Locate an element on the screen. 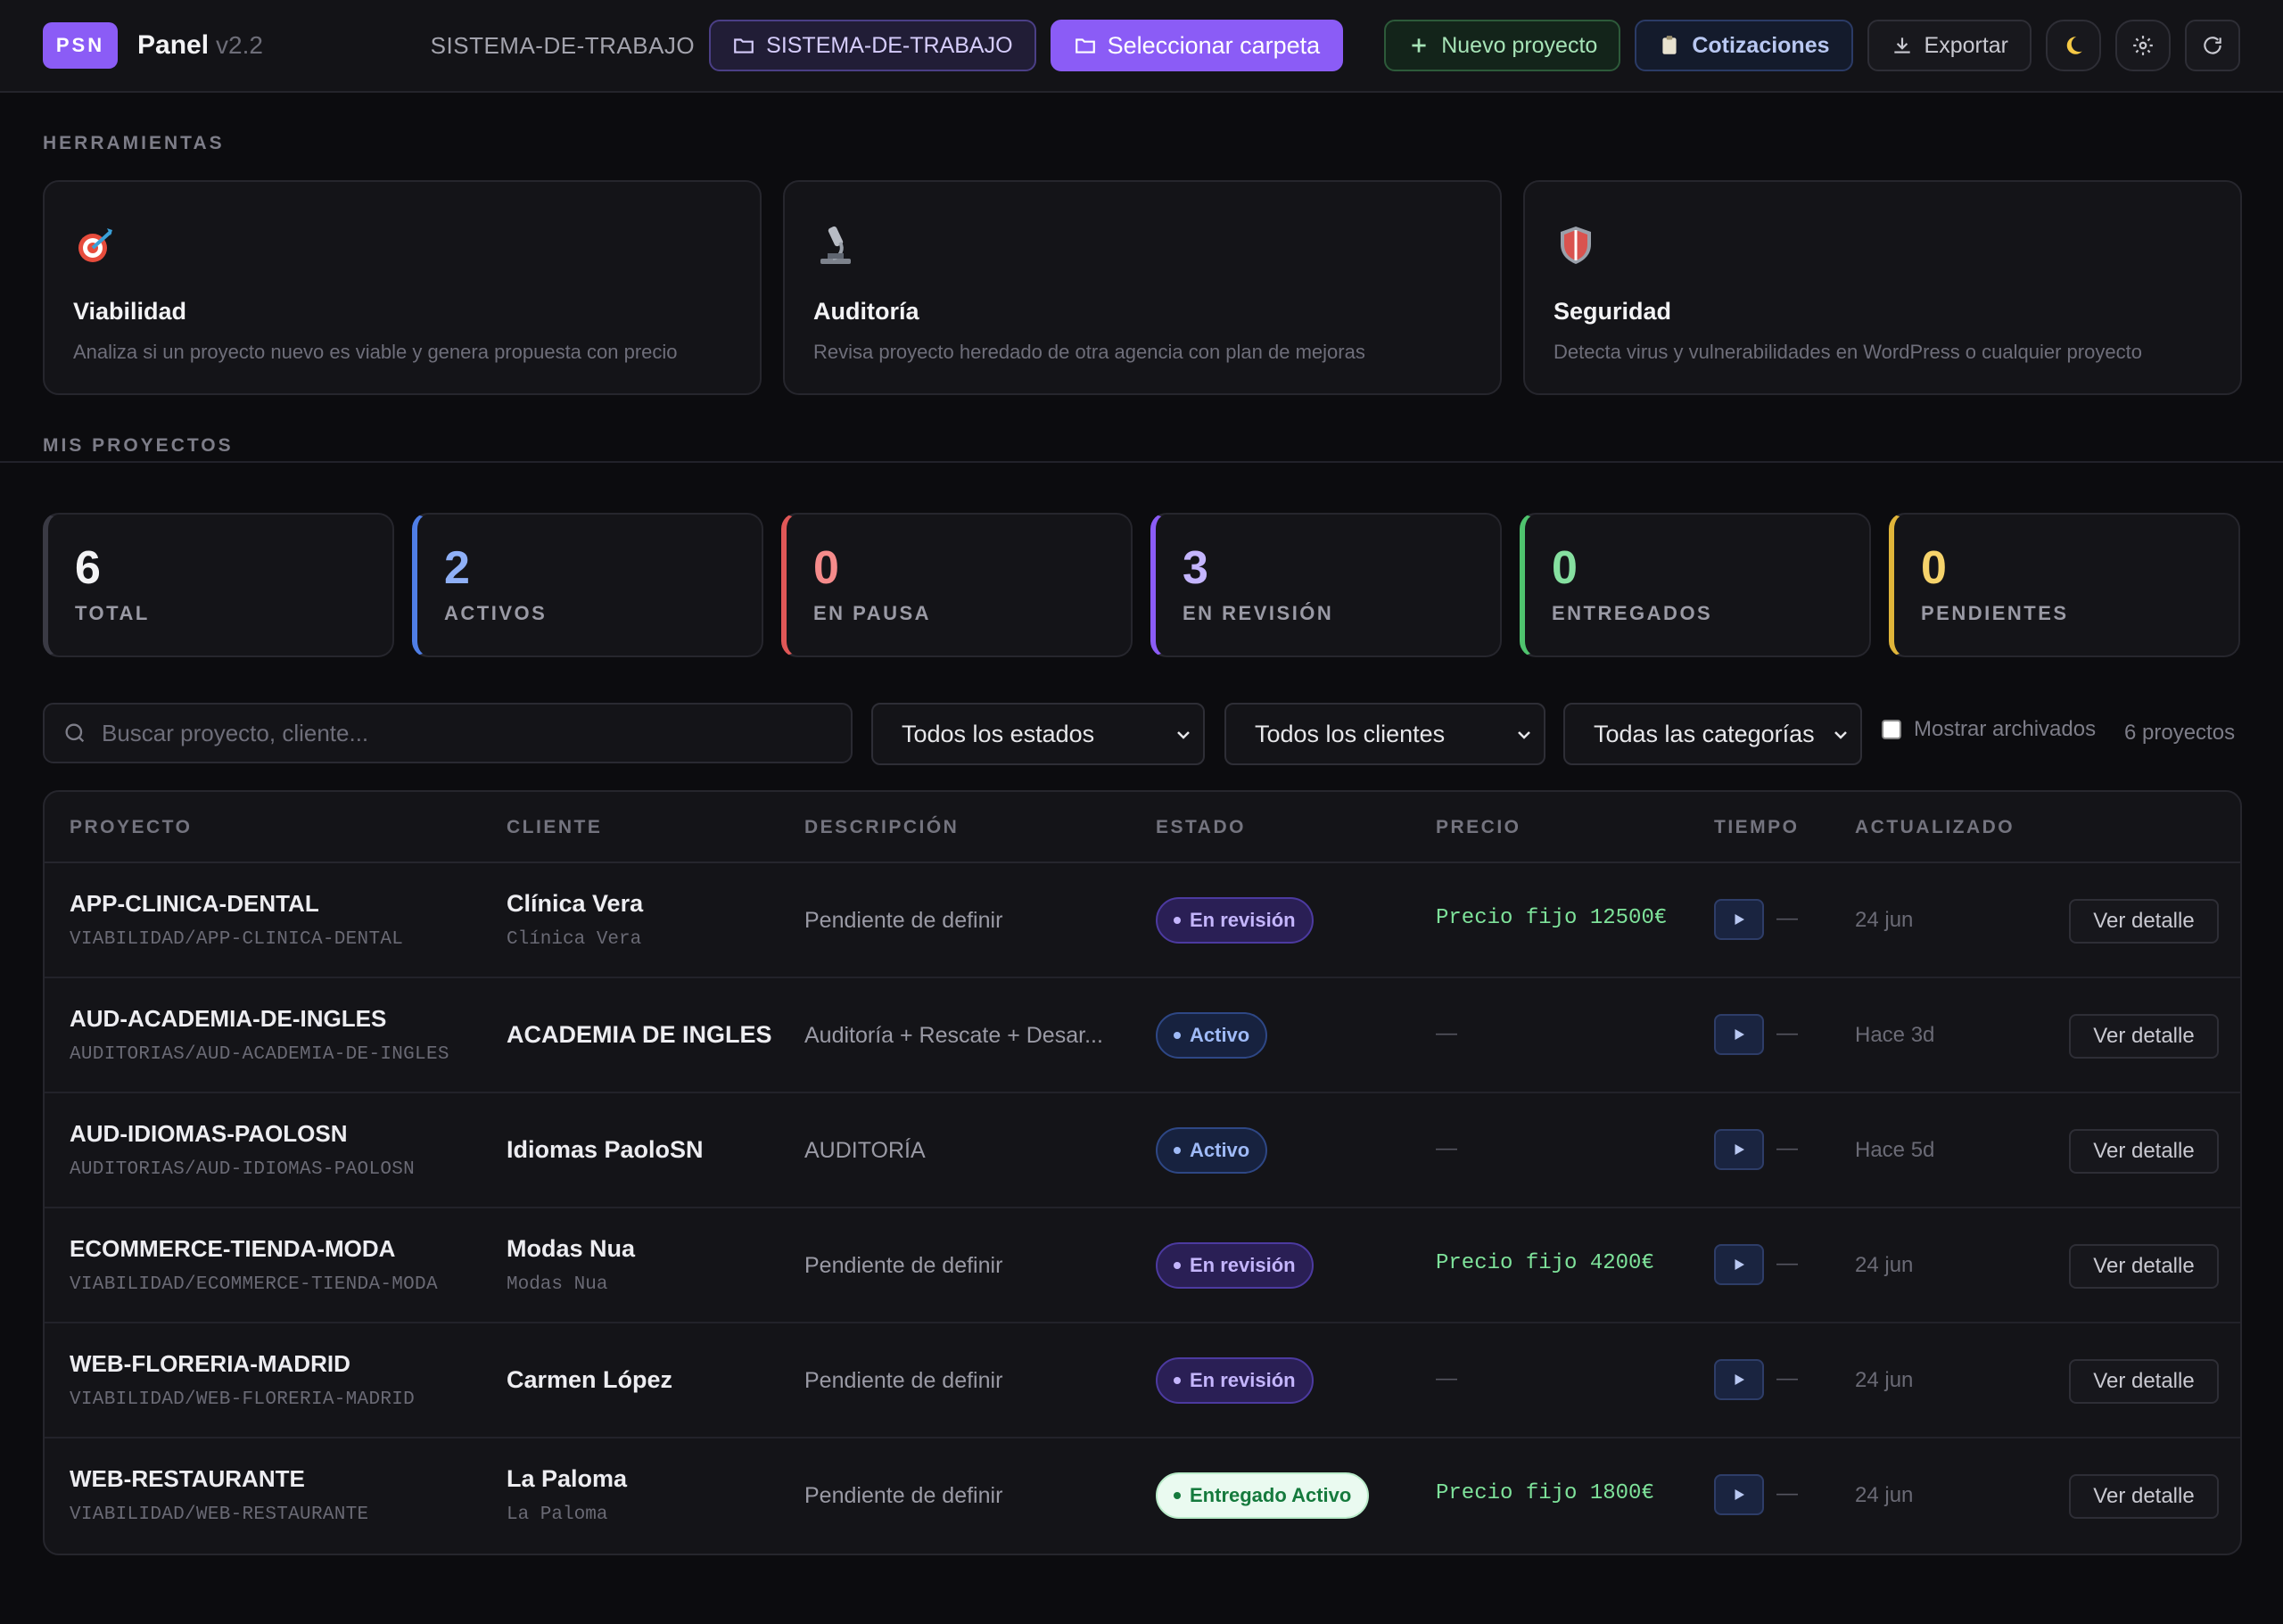  status-filter-select: Todos los estados is located at coordinates (1038, 734).